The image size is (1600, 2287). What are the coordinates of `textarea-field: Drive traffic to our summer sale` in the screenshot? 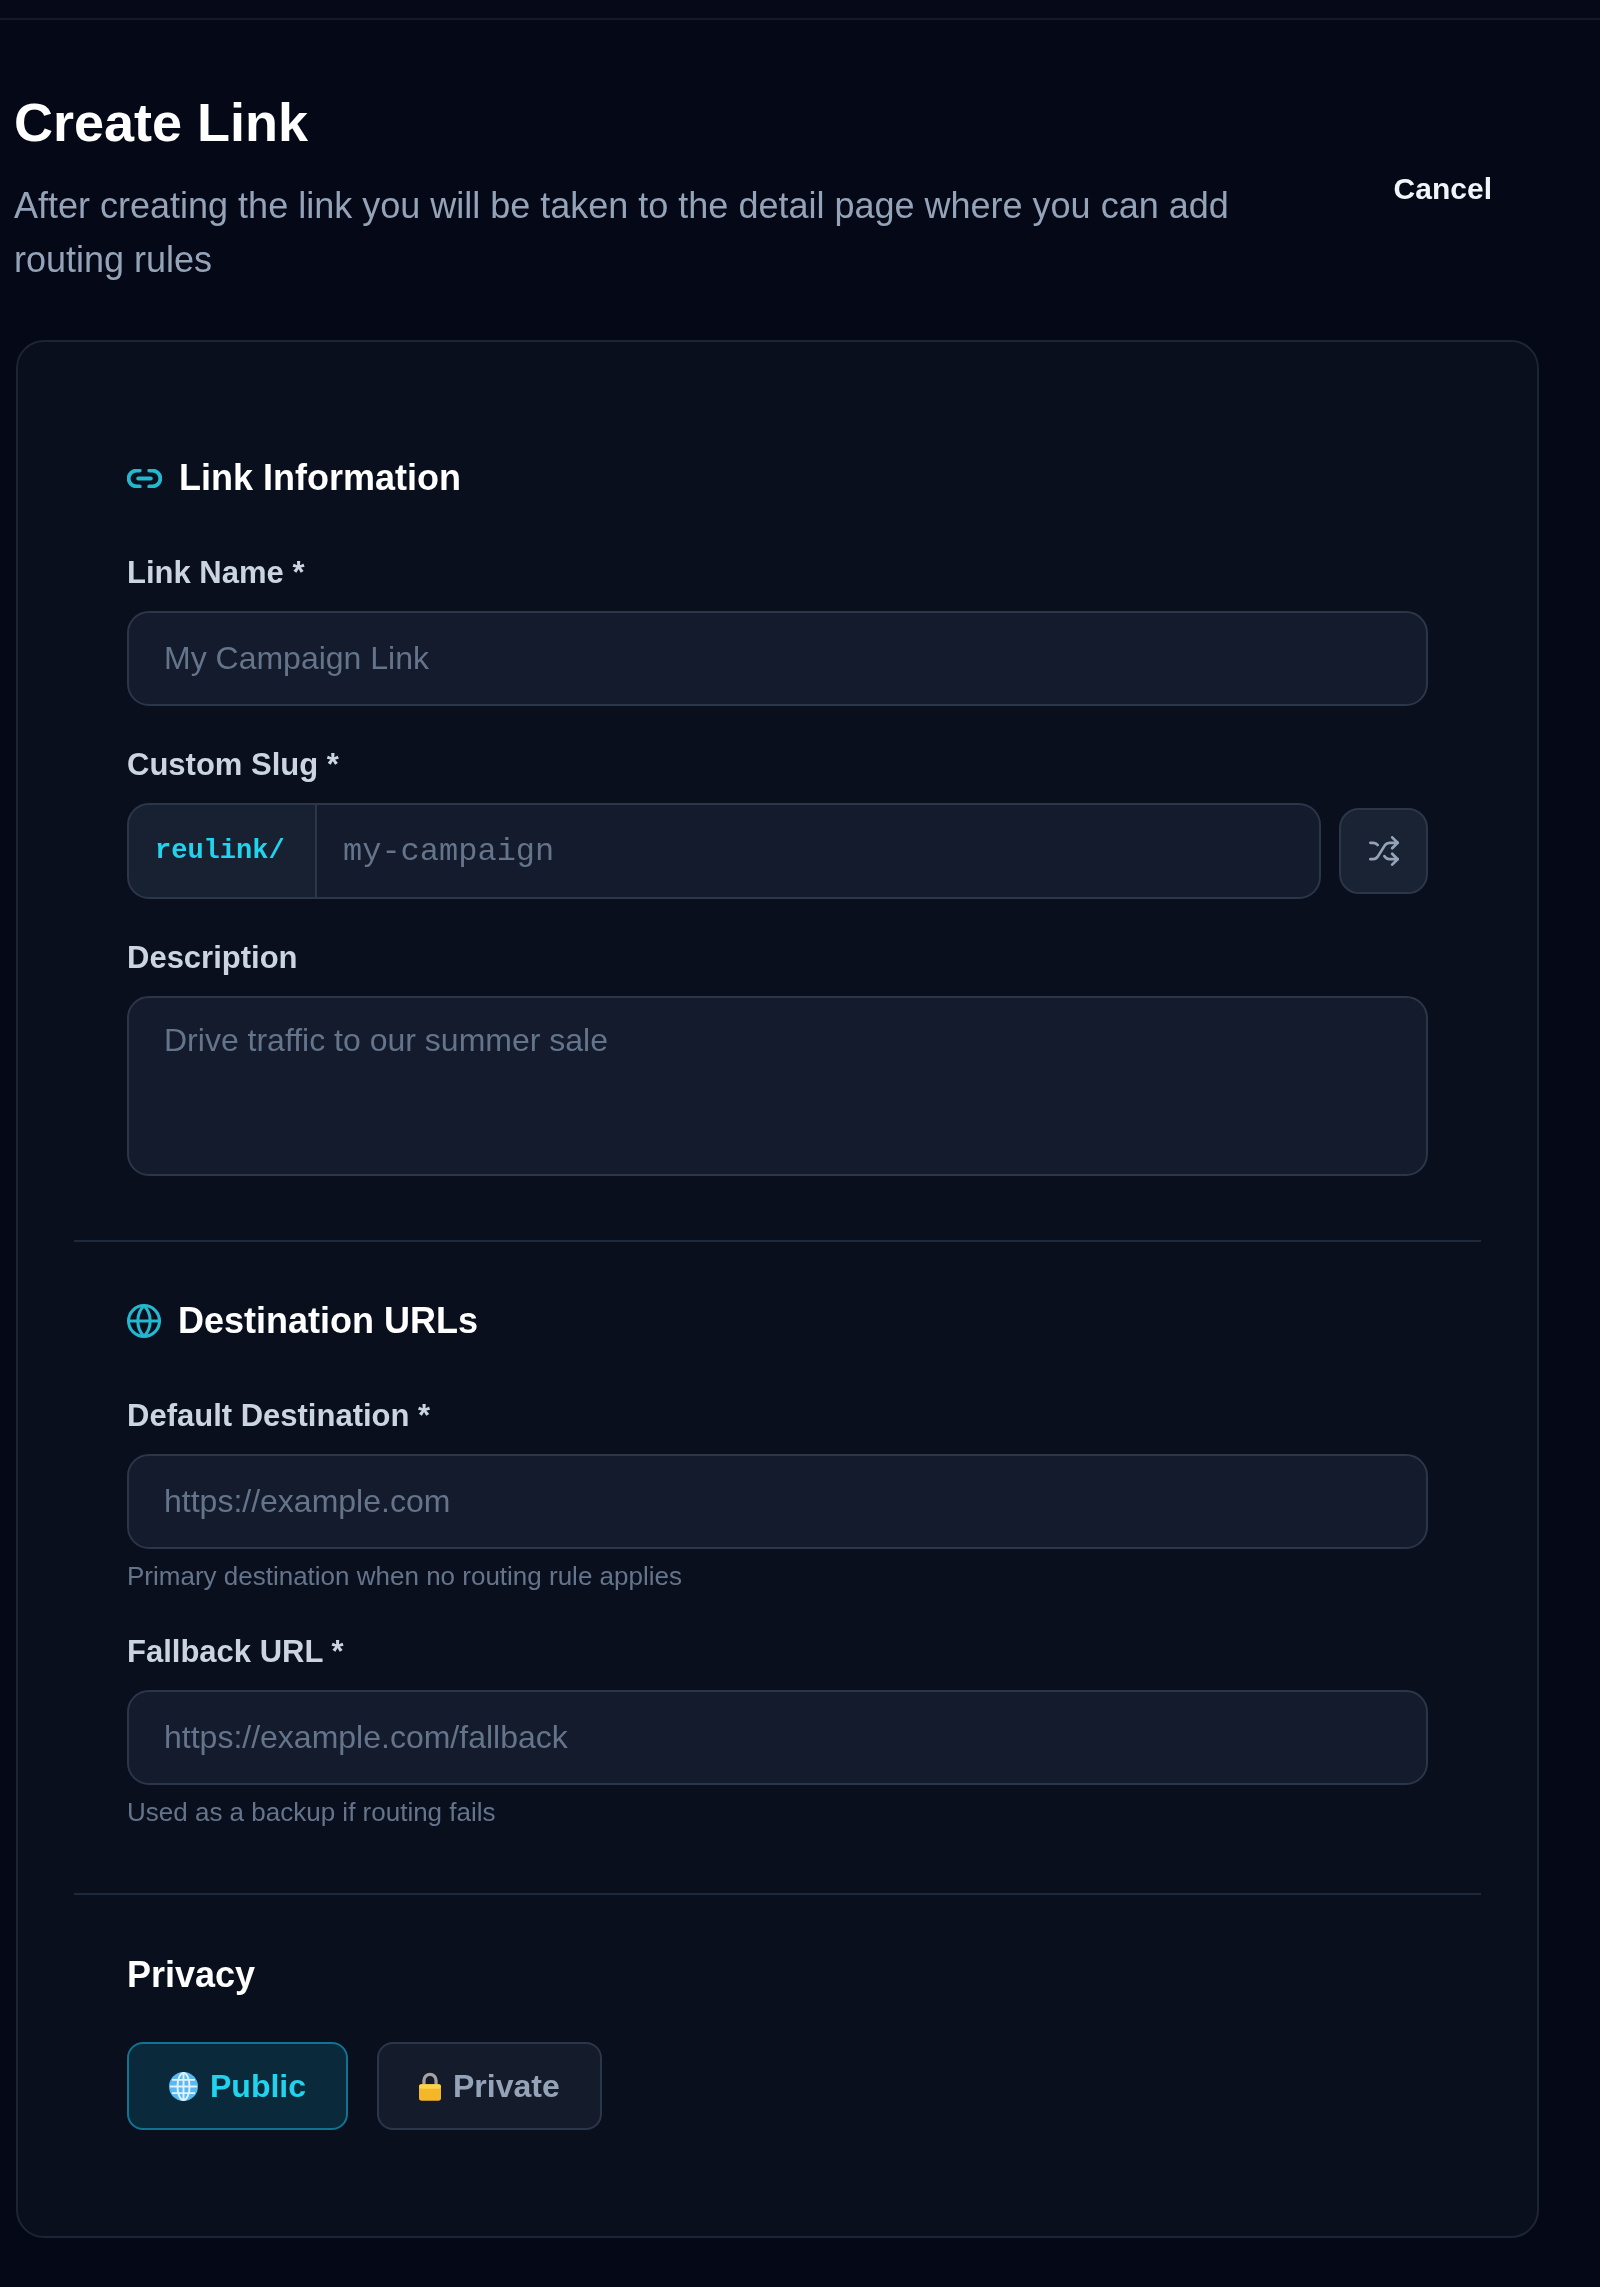 It's located at (777, 1086).